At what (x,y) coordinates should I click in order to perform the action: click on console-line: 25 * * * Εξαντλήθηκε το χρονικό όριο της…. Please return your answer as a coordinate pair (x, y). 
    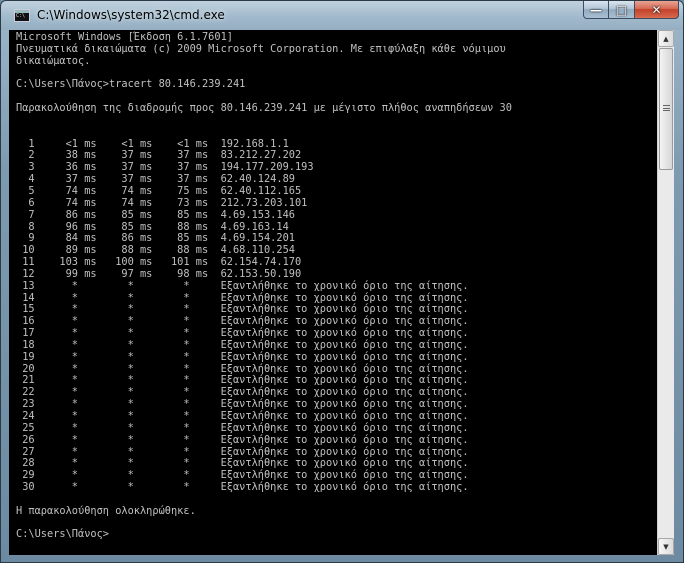
    Looking at the image, I should click on (242, 427).